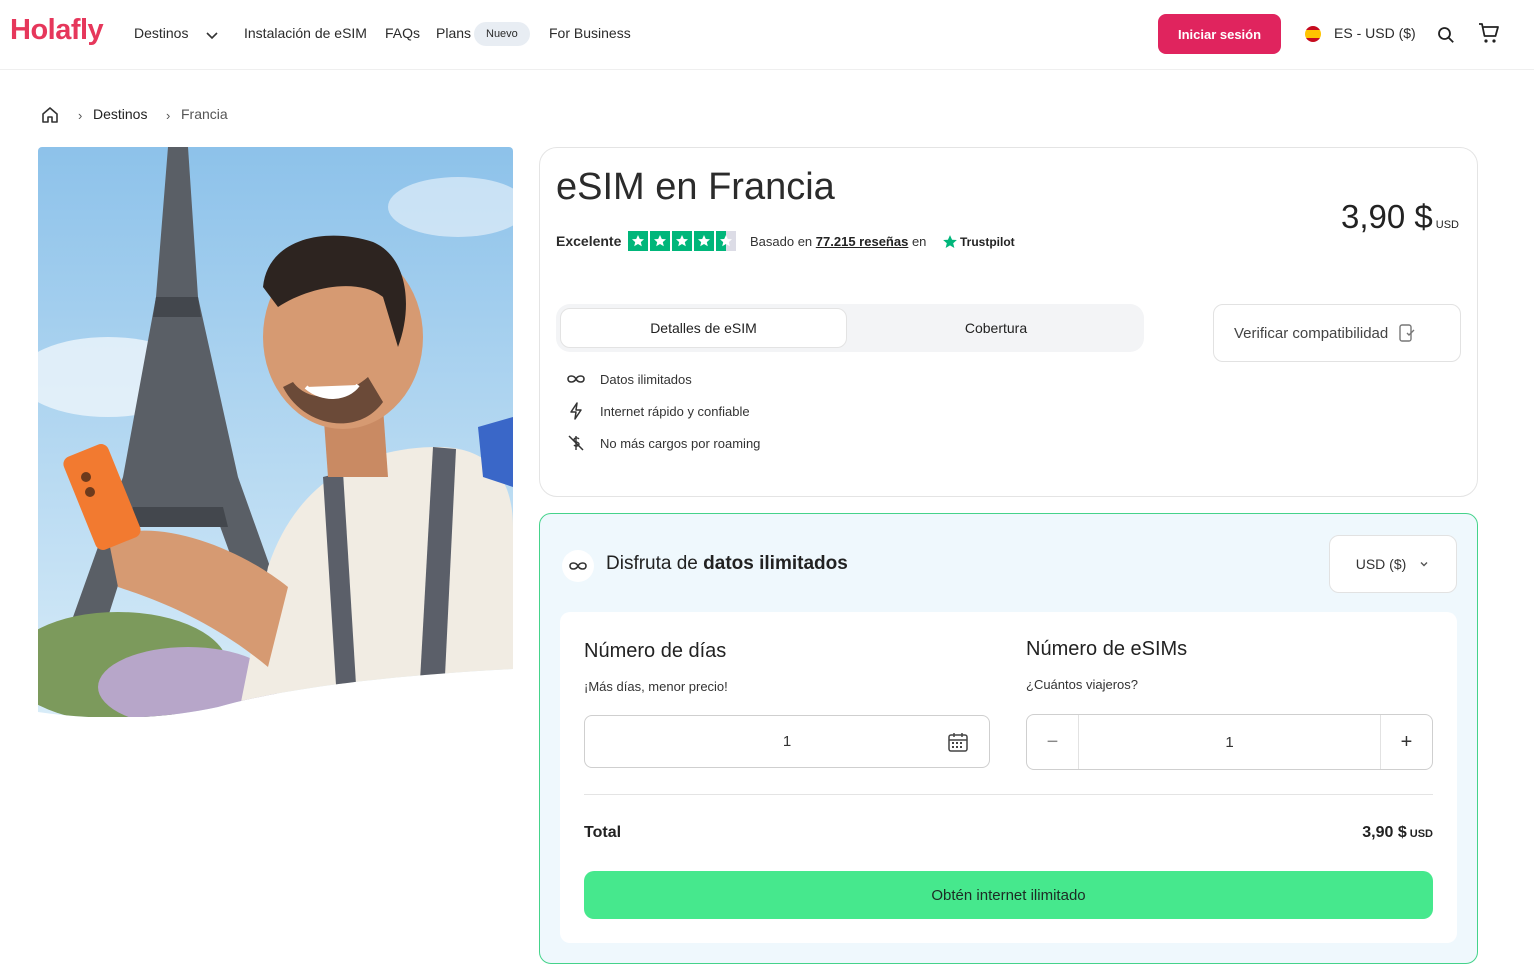 This screenshot has height=969, width=1534. What do you see at coordinates (656, 686) in the screenshot?
I see `days-subtitle: ¡Más días, menor precio!` at bounding box center [656, 686].